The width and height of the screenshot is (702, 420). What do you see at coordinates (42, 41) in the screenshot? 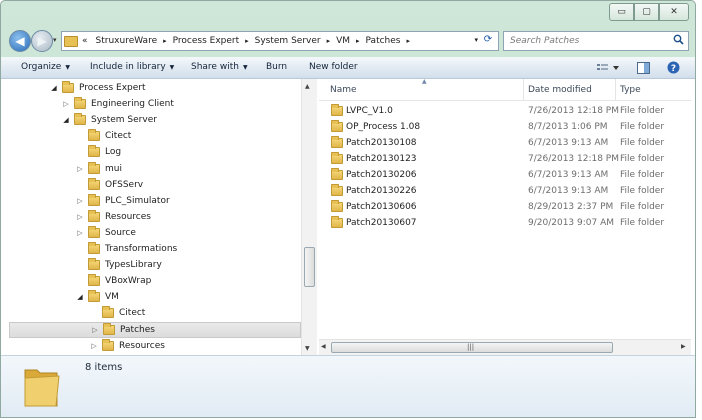
I see `forward-button: ▶` at bounding box center [42, 41].